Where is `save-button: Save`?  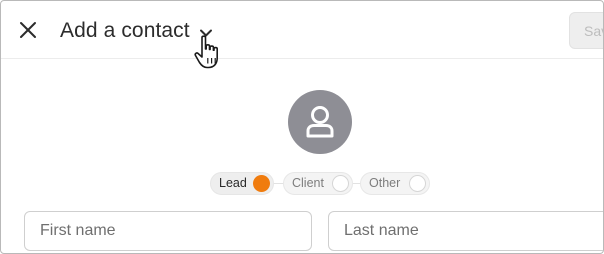
save-button: Save is located at coordinates (586, 30).